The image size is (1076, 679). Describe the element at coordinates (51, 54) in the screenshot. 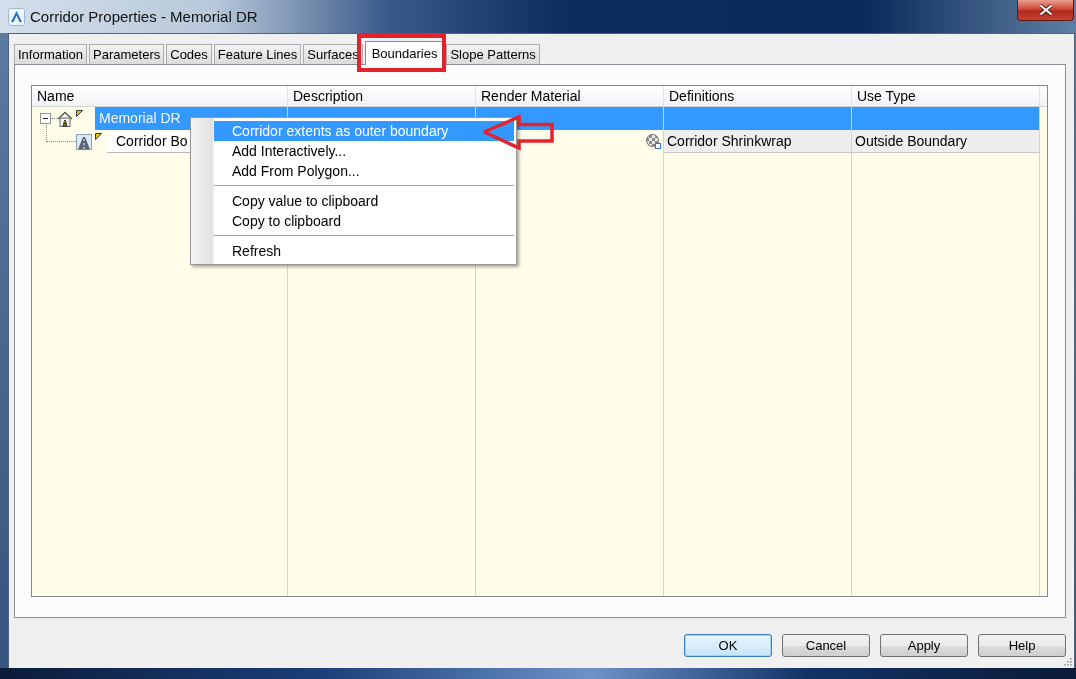

I see `tab: Information` at that location.